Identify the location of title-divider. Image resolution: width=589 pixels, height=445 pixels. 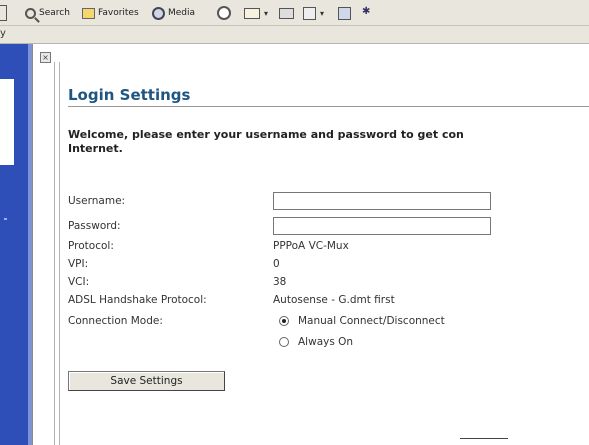
(328, 106).